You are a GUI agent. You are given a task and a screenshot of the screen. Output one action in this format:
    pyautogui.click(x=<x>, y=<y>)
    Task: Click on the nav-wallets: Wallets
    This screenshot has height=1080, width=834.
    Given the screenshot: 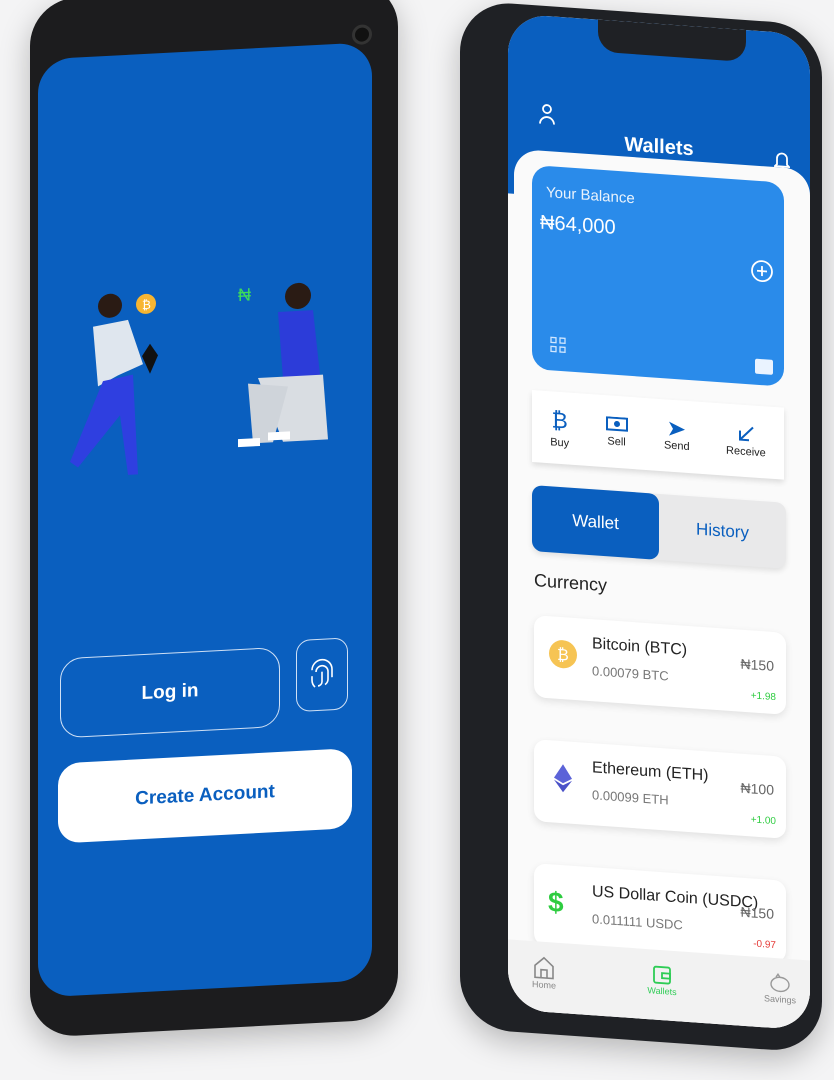 What is the action you would take?
    pyautogui.click(x=662, y=985)
    